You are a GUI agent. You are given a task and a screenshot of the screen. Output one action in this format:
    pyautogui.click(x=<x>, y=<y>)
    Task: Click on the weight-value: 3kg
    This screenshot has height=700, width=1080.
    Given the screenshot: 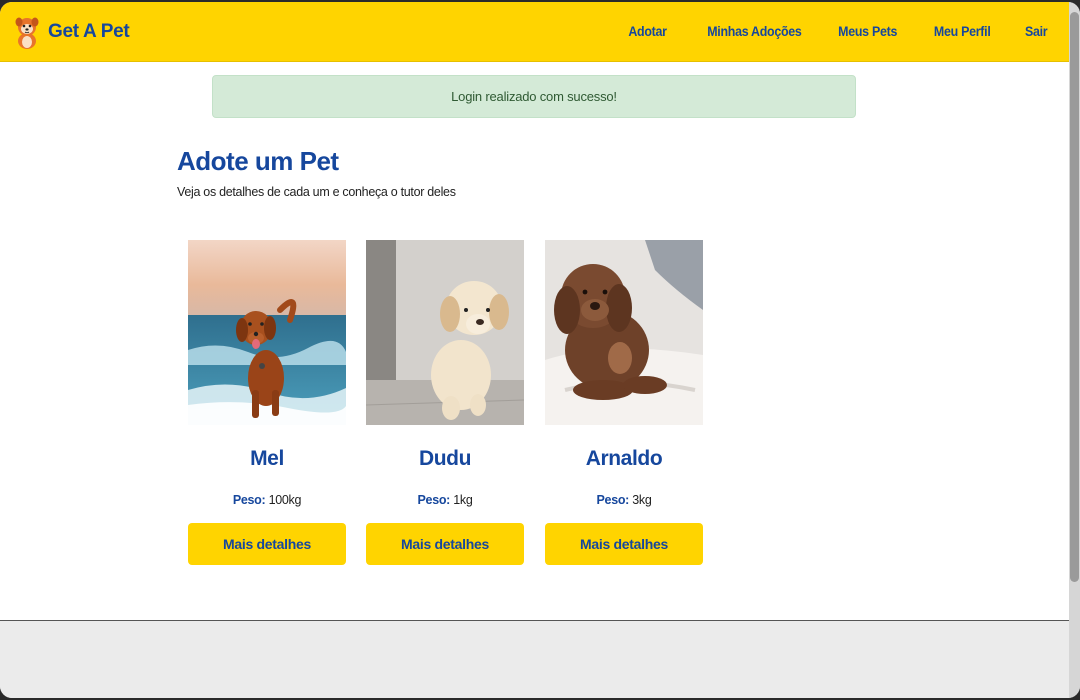 What is the action you would take?
    pyautogui.click(x=642, y=500)
    